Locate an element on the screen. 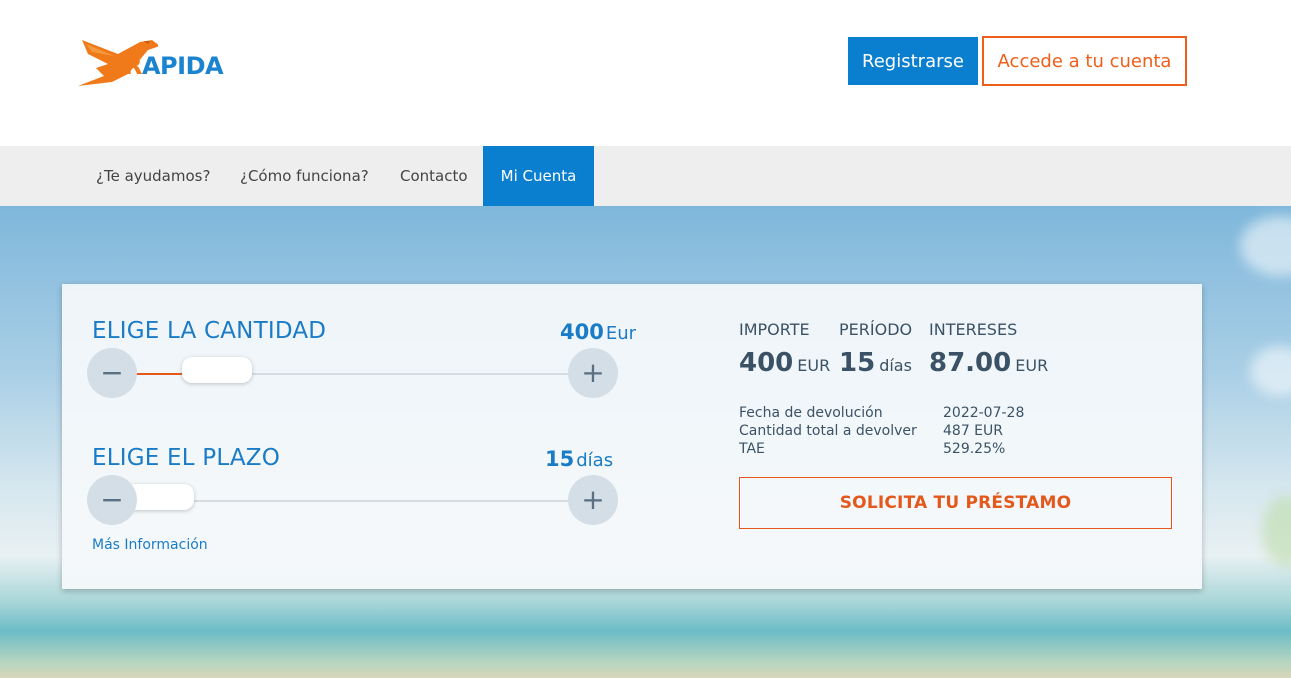  term-increase-button: + is located at coordinates (593, 500).